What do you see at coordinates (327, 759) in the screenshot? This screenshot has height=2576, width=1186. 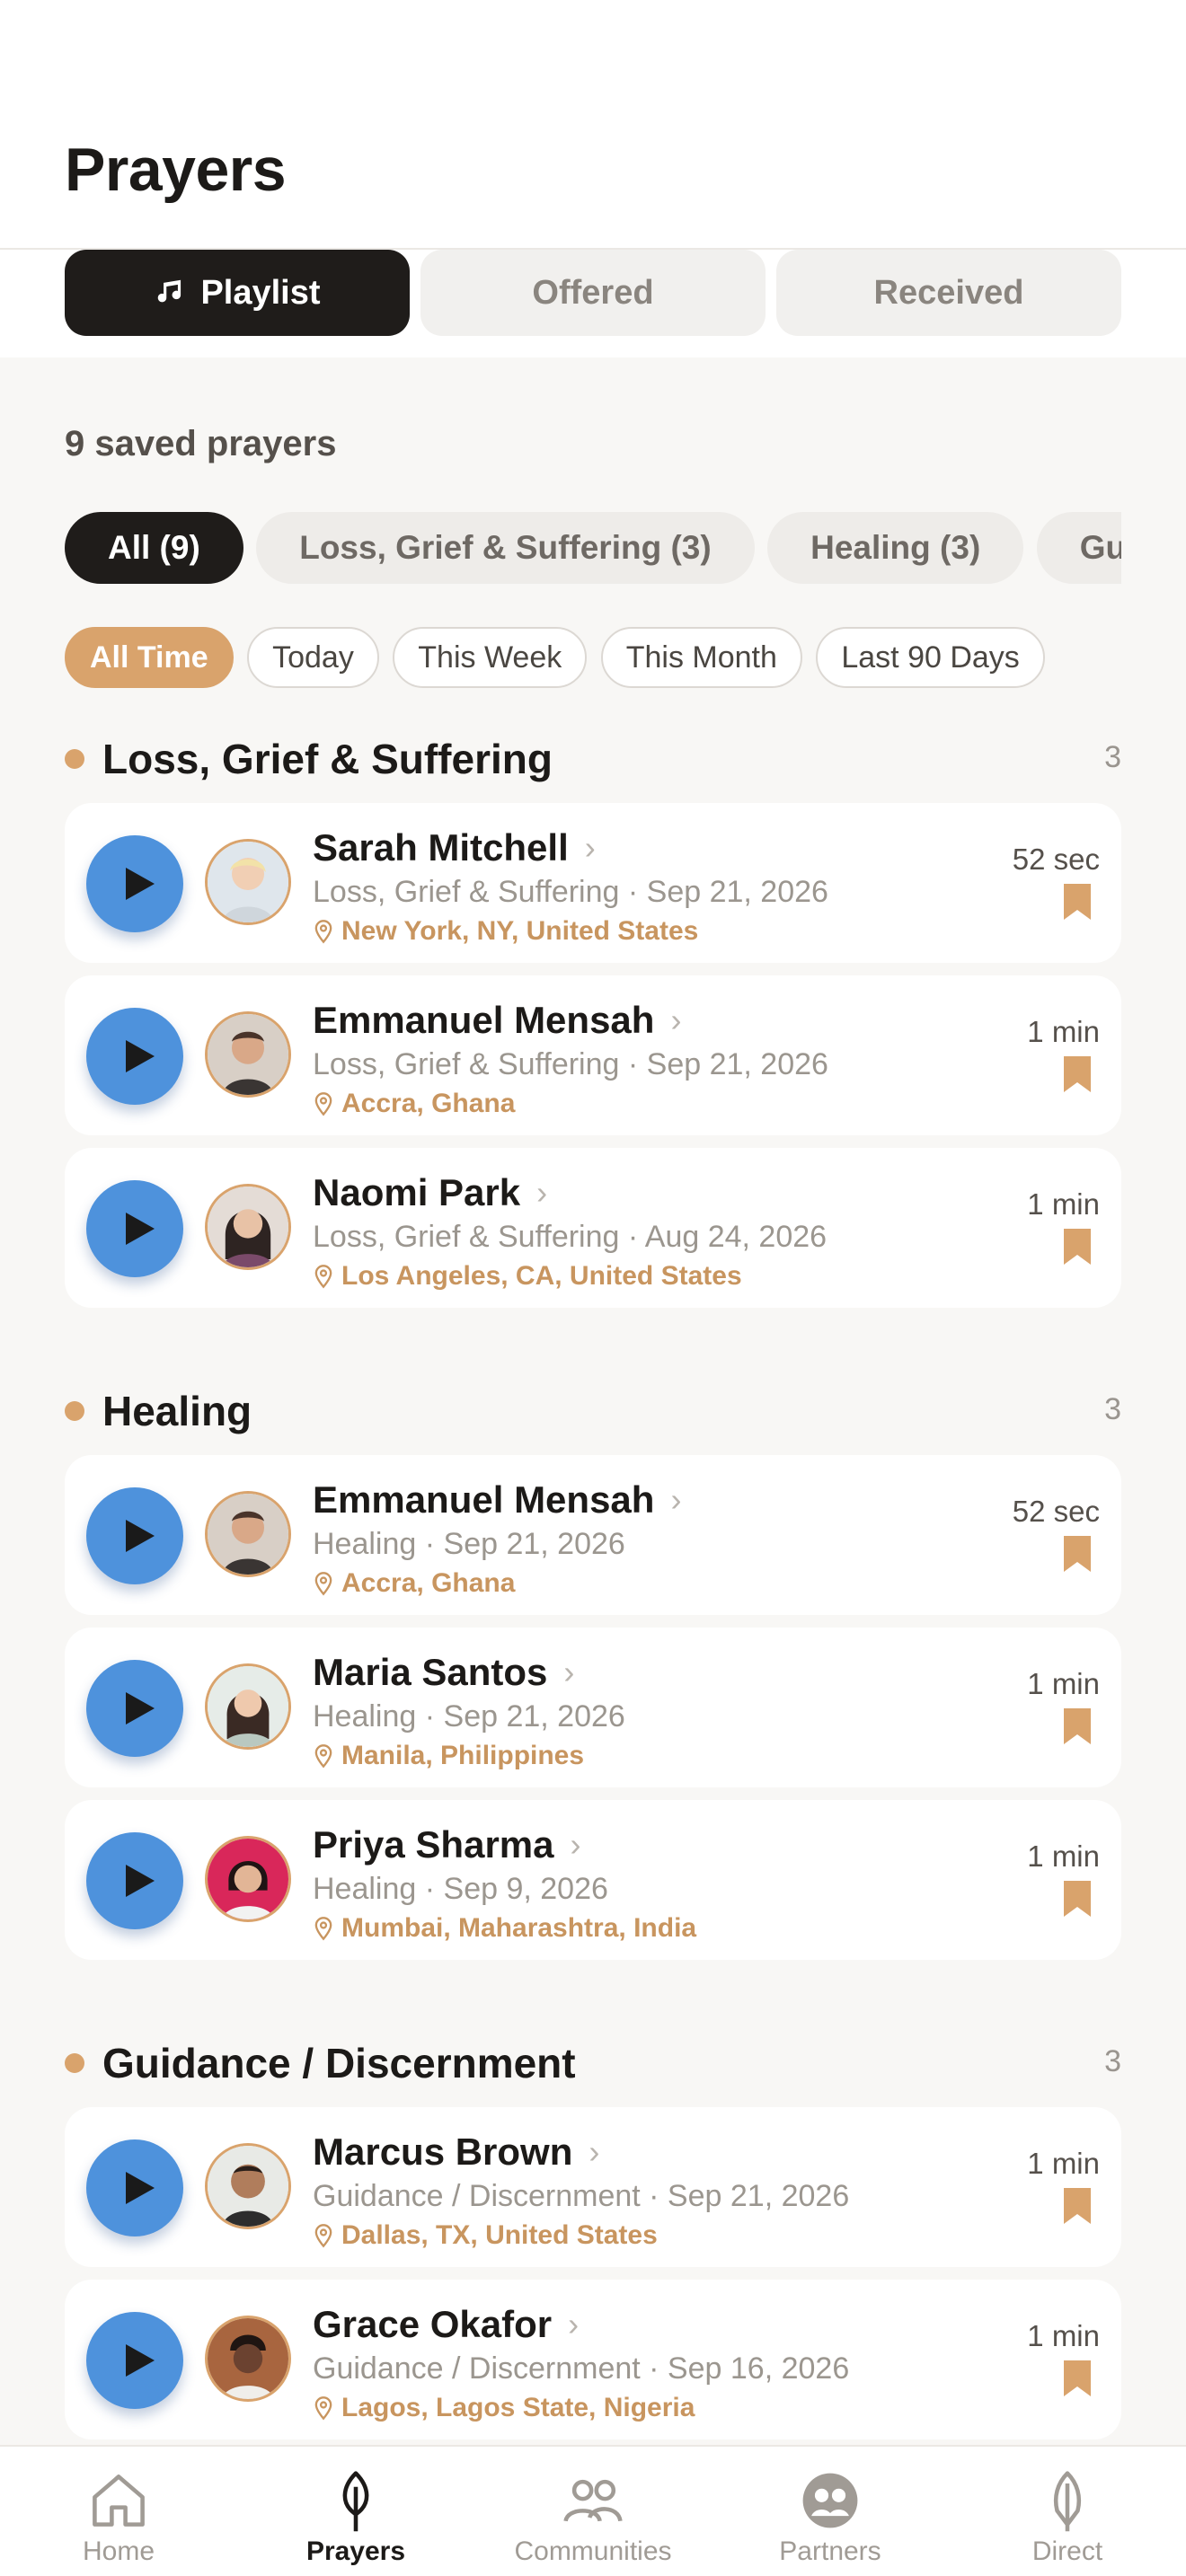 I see `section-title: Loss, Grief & Suffering` at bounding box center [327, 759].